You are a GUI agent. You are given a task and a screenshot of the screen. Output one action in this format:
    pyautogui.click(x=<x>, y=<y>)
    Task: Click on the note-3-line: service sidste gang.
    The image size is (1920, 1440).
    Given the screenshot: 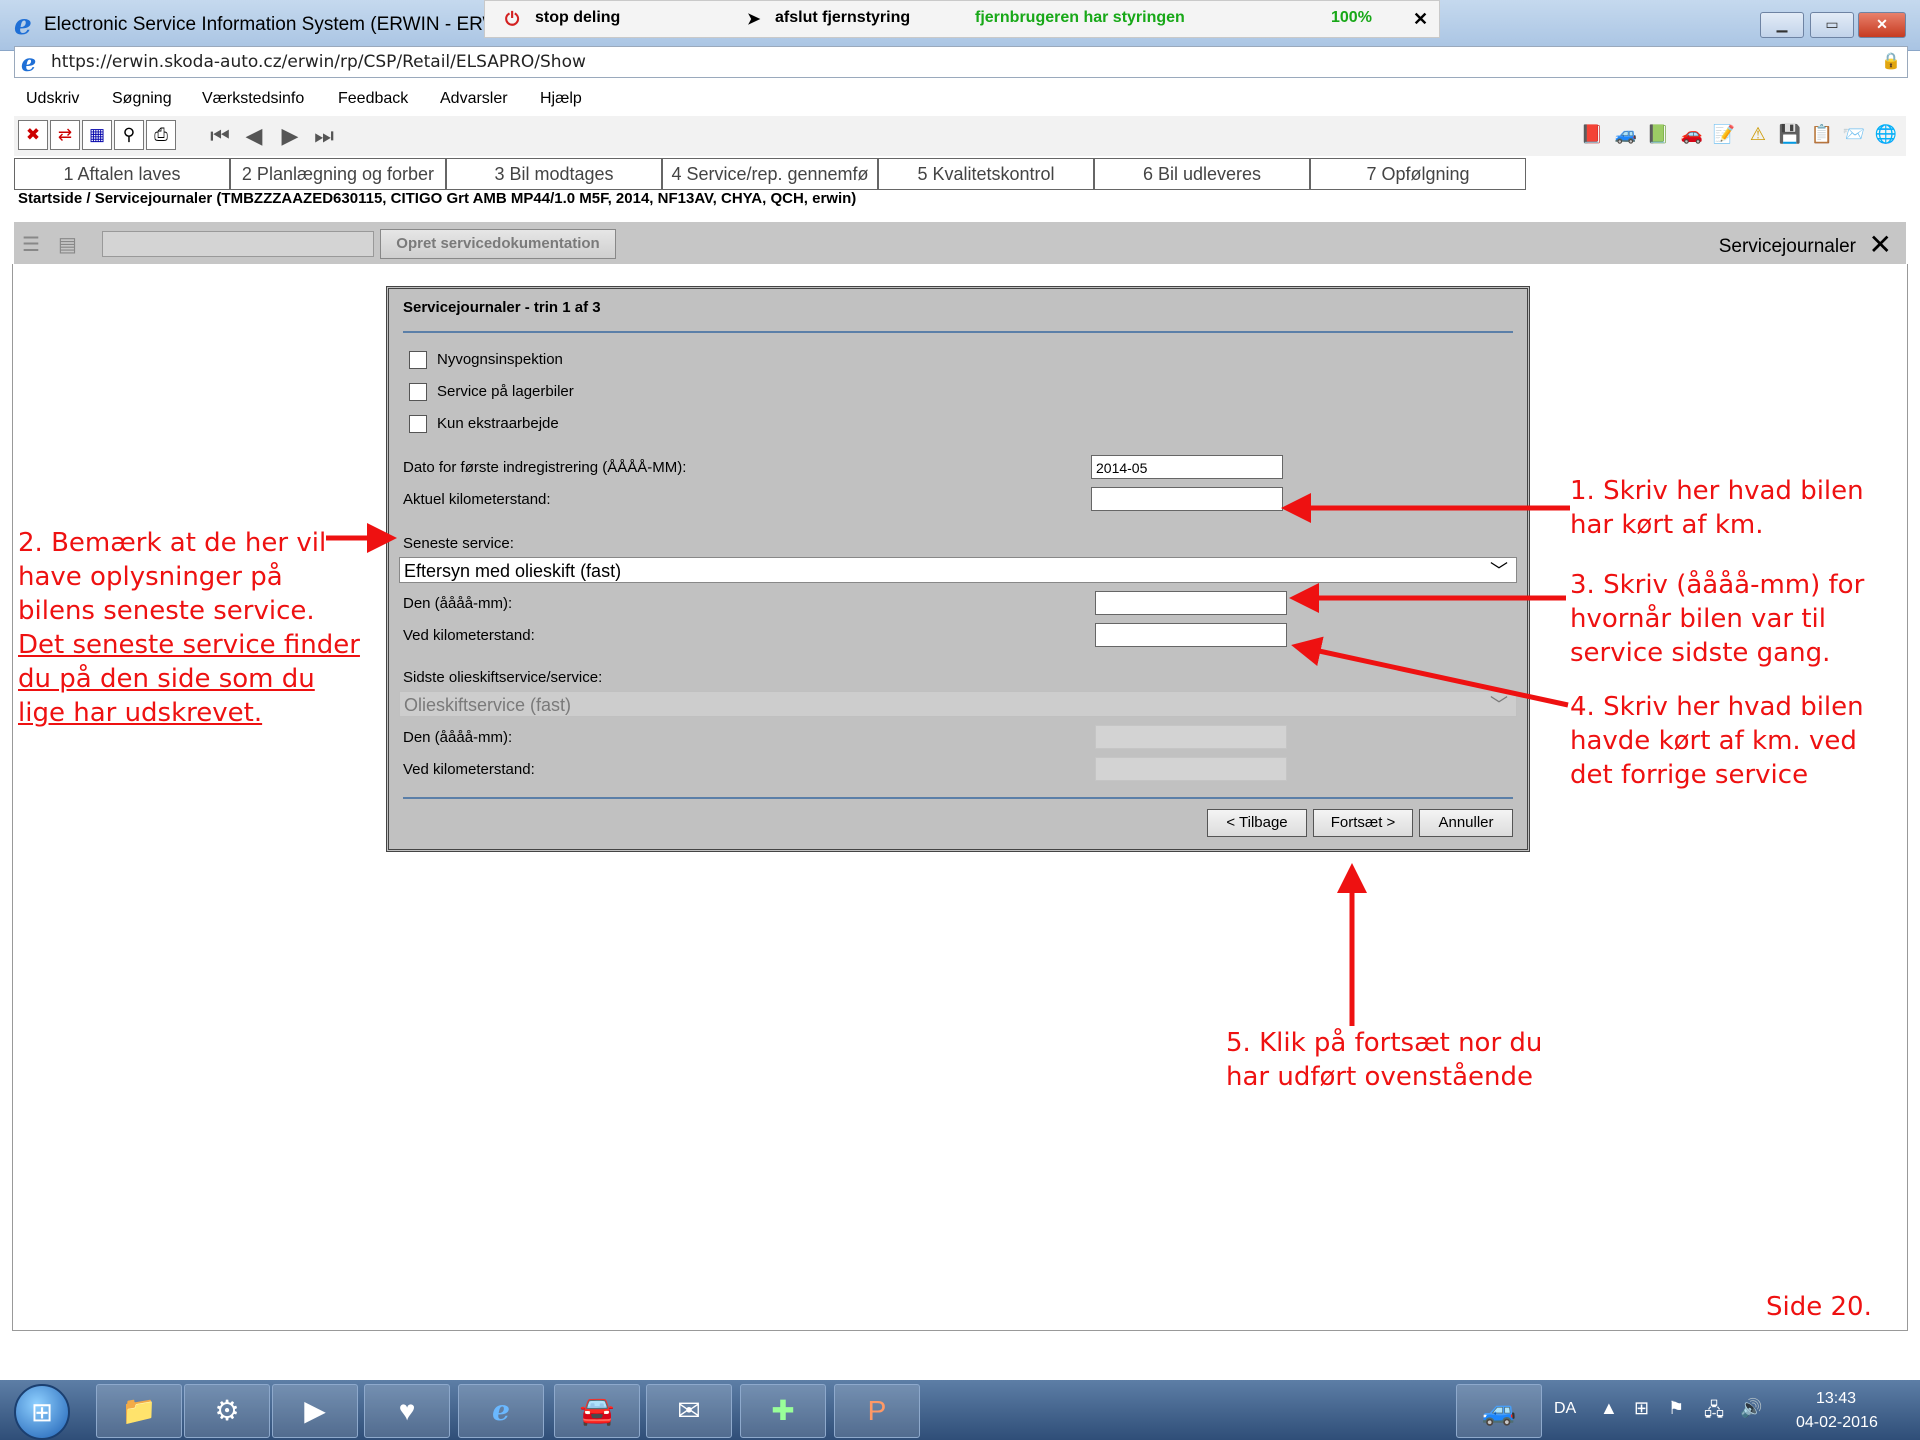 What is the action you would take?
    pyautogui.click(x=1700, y=653)
    